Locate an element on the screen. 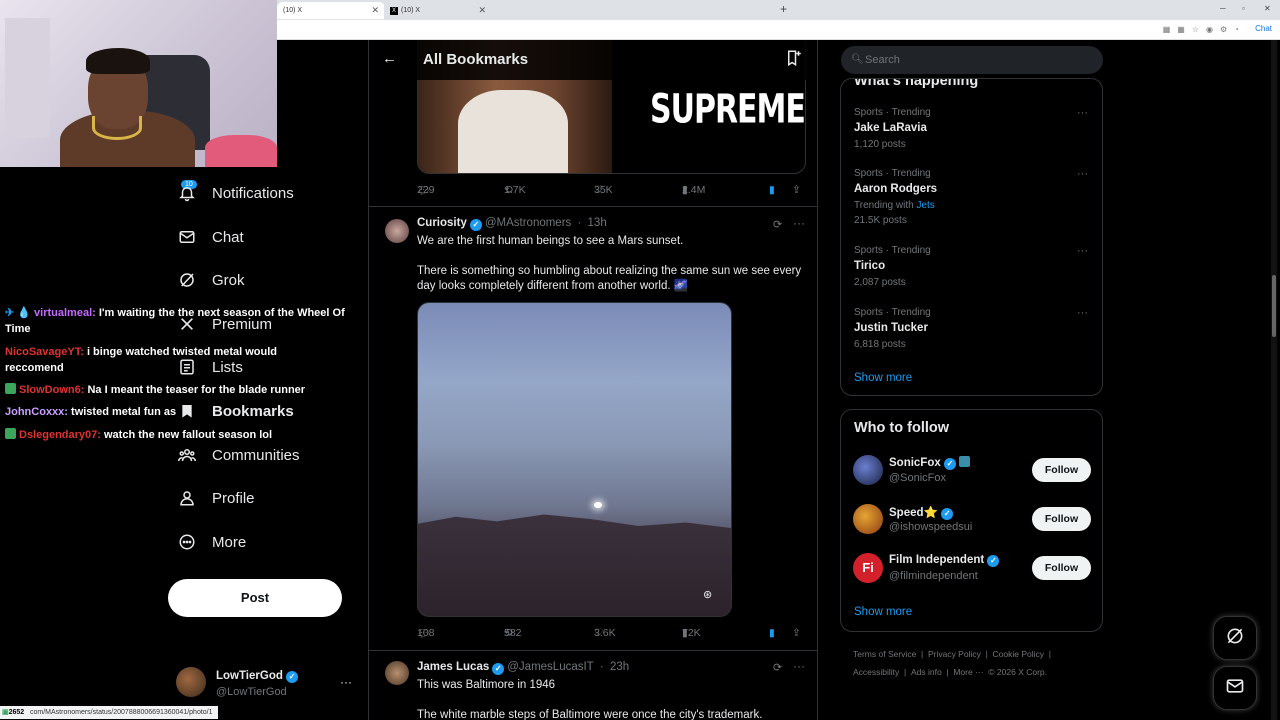 This screenshot has width=1280, height=720. footer-link: Accessibility is located at coordinates (876, 672).